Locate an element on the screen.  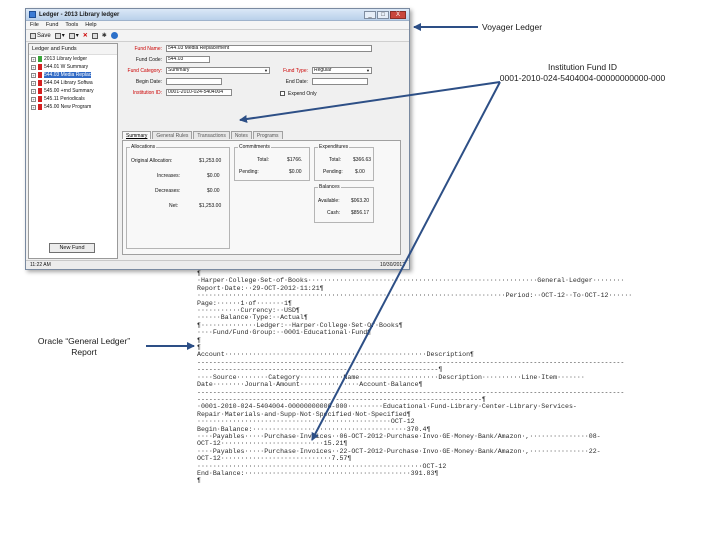
status-date: 10/30/2012 is located at coordinates (392, 265).